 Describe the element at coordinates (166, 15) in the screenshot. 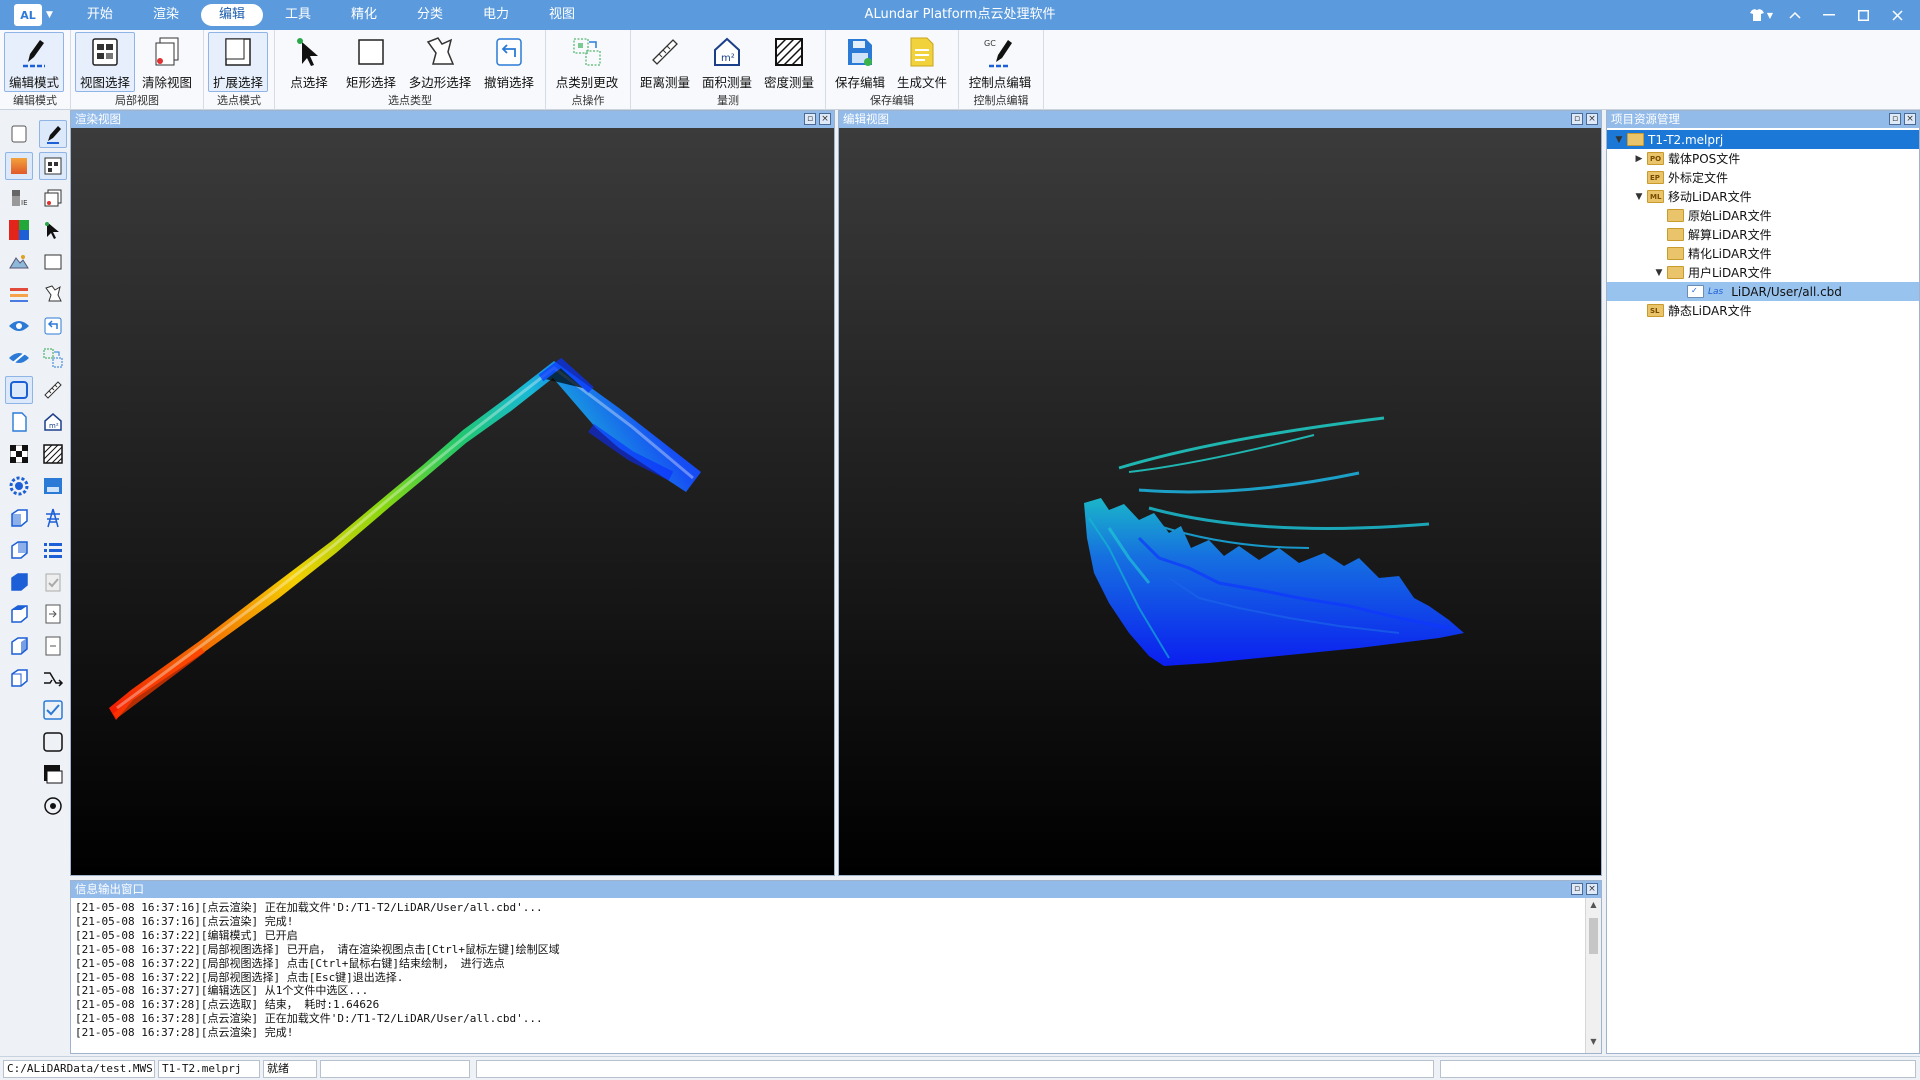

I see `menu-tab: 渲染` at that location.